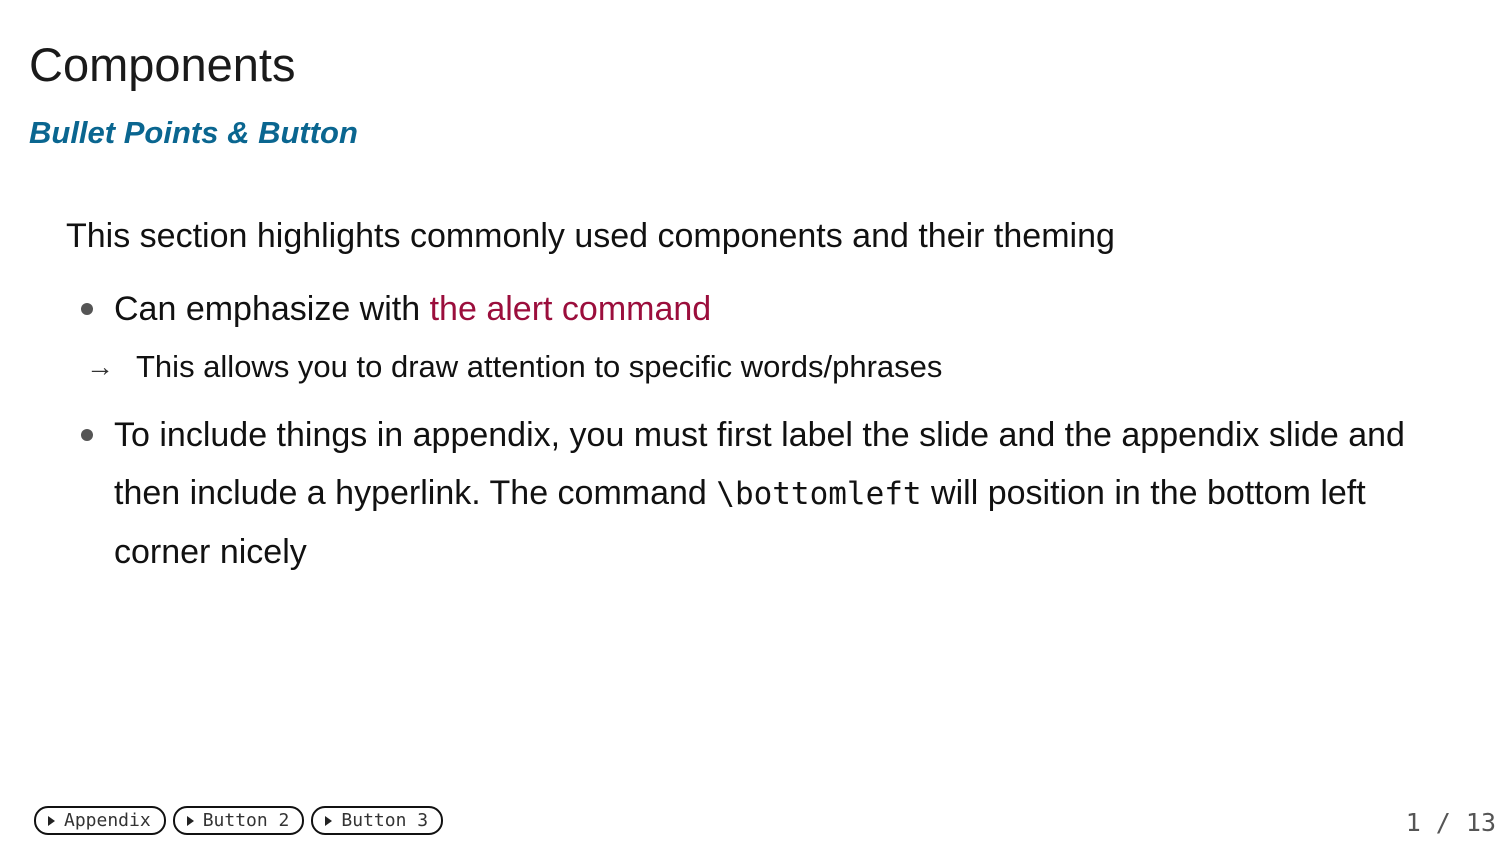 The height and width of the screenshot is (850, 1512). I want to click on slide-subtitle: Bullet Points & Button, so click(193, 132).